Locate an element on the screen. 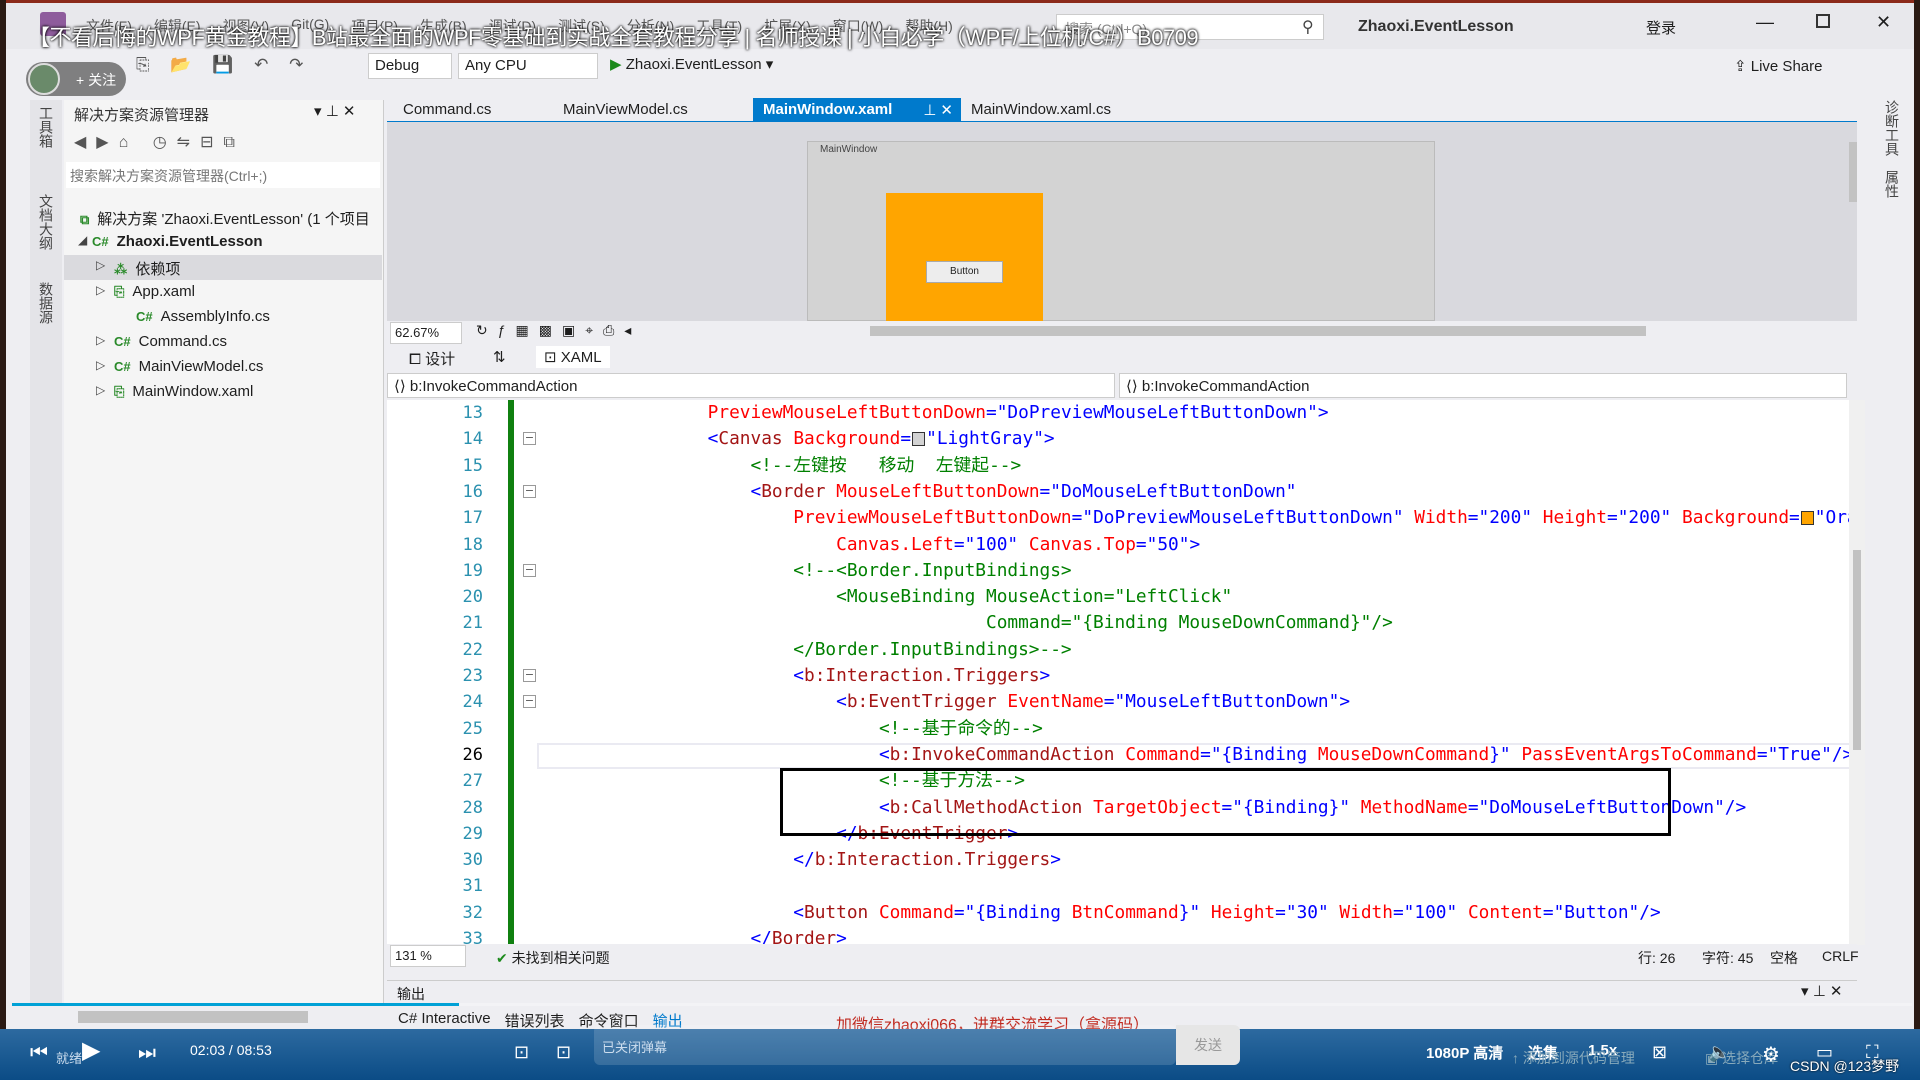 This screenshot has height=1080, width=1920. platform-dropdown: Any CPU is located at coordinates (528, 66).